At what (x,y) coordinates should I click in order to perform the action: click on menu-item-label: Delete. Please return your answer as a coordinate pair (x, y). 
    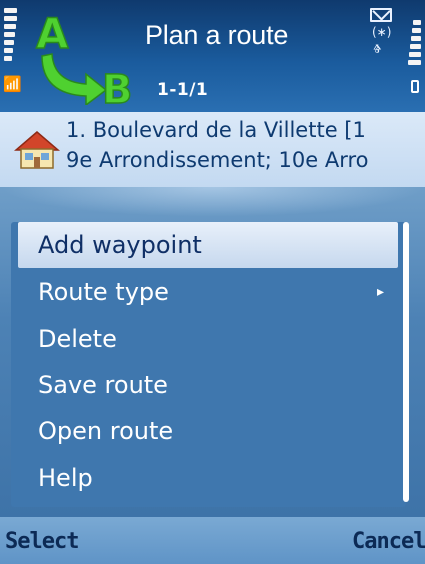
    Looking at the image, I should click on (77, 339).